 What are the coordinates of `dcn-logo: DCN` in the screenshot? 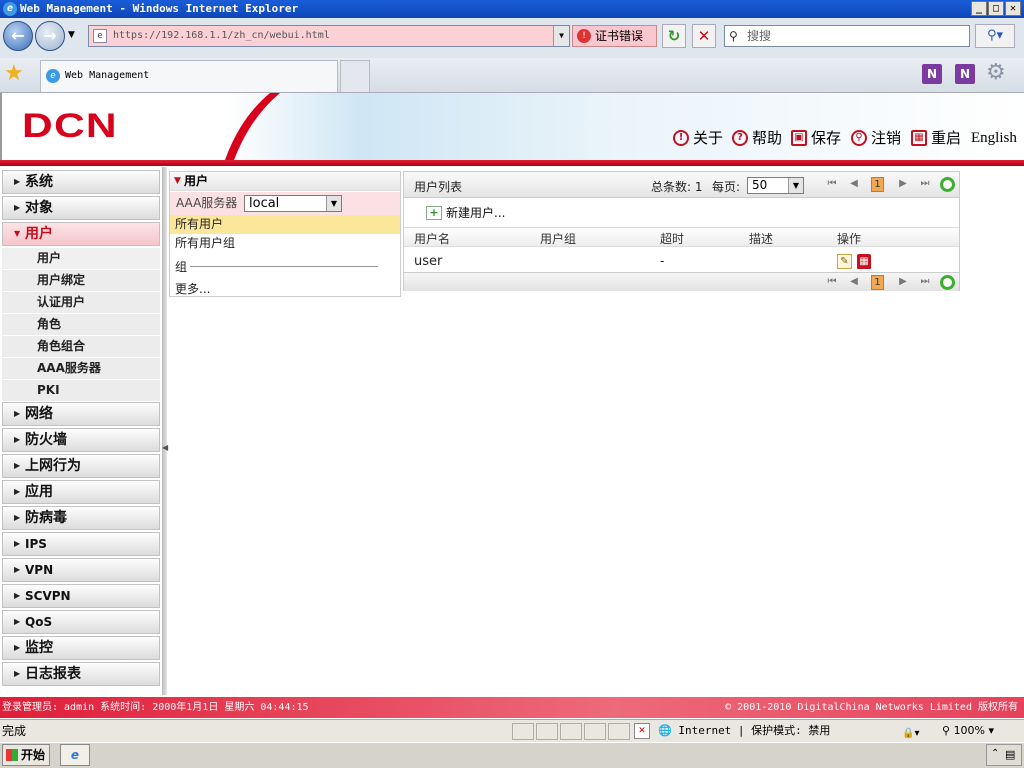 It's located at (70, 126).